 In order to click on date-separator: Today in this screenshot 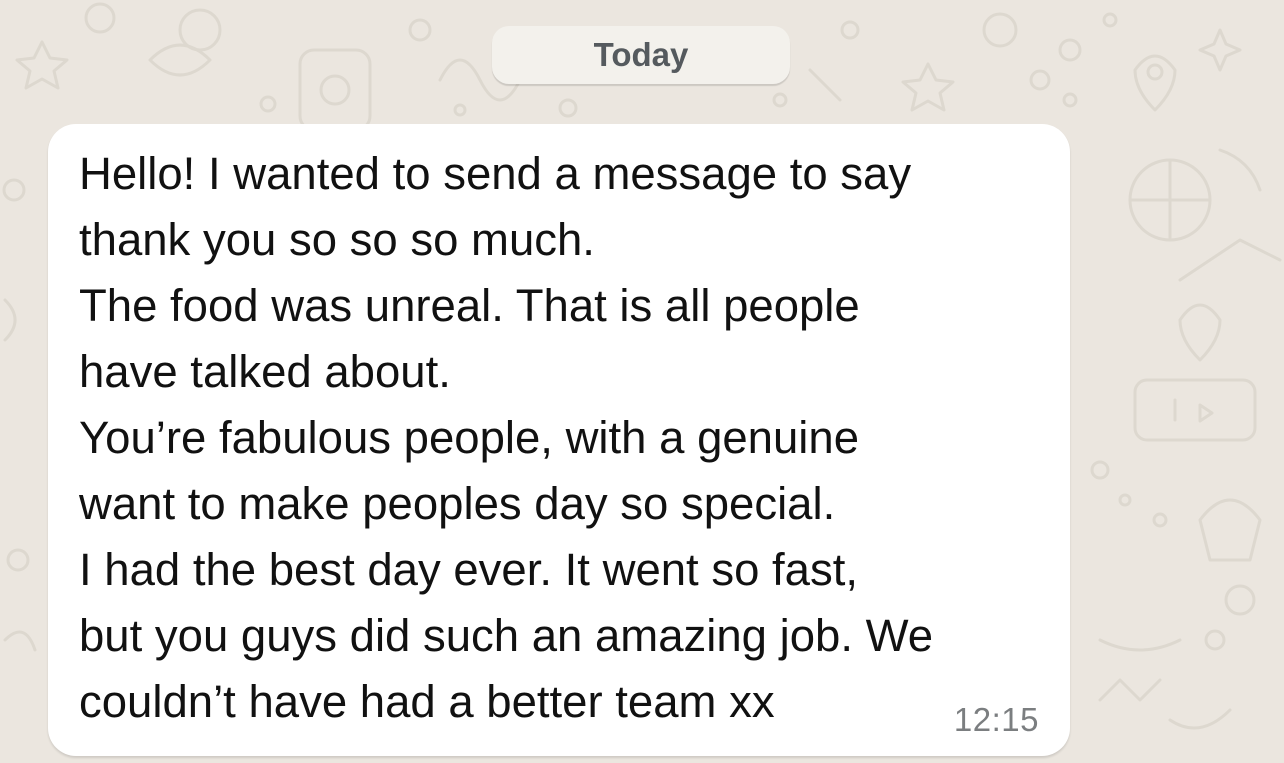, I will do `click(641, 55)`.